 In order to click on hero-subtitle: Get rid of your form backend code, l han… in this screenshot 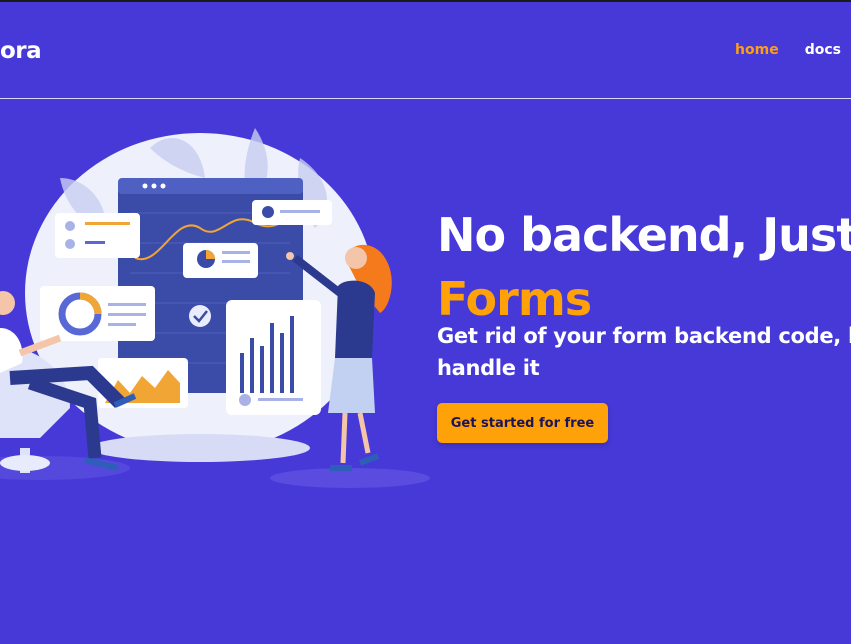, I will do `click(644, 352)`.